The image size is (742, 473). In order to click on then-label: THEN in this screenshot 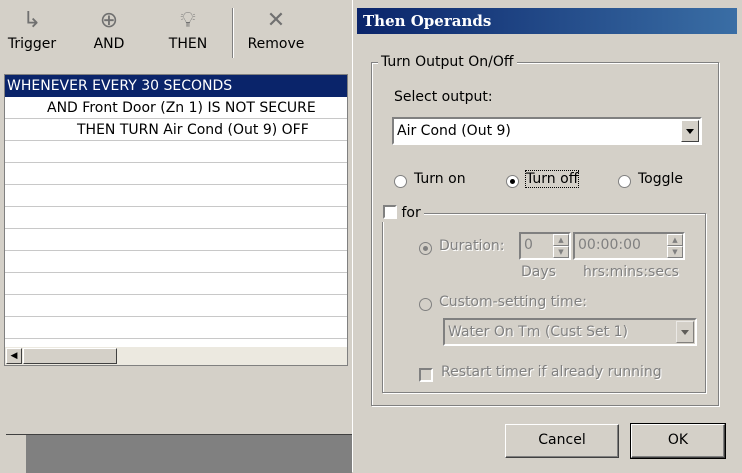, I will do `click(188, 44)`.